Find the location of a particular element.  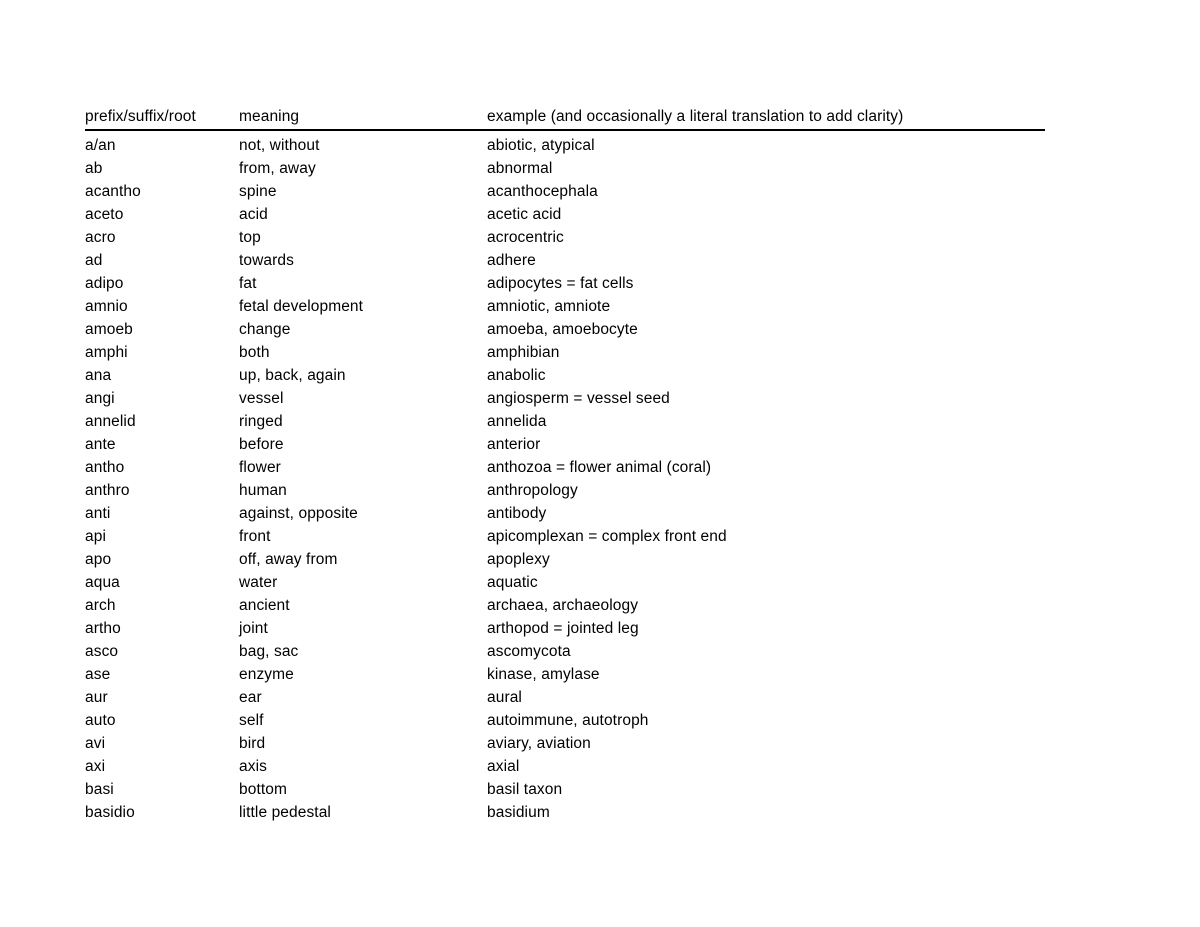

cell-example: apoplexy is located at coordinates (518, 559).